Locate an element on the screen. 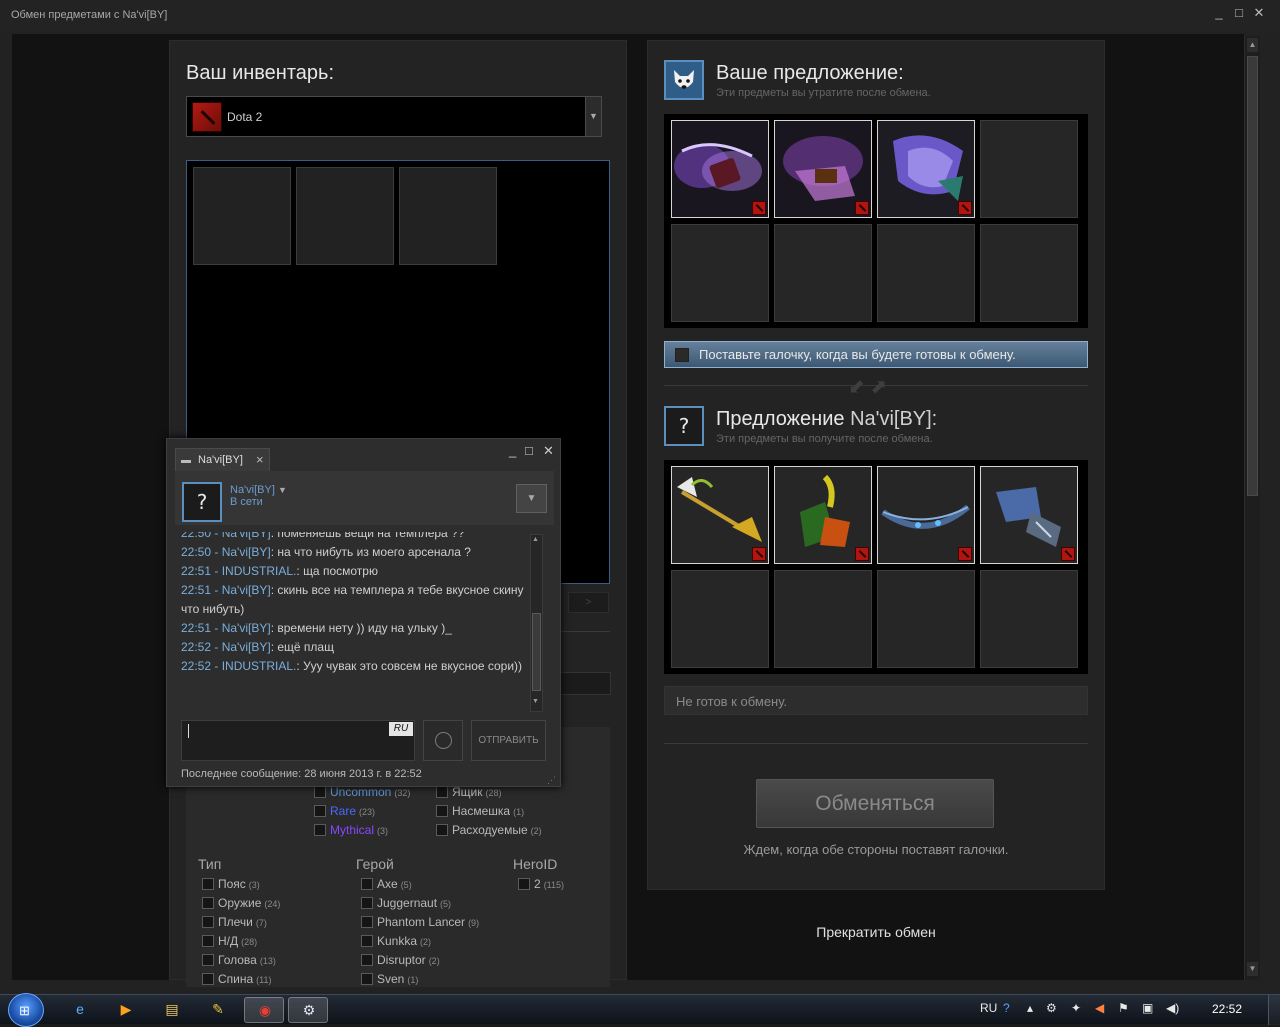  send-button: ОТПРАВИТЬ is located at coordinates (508, 740).